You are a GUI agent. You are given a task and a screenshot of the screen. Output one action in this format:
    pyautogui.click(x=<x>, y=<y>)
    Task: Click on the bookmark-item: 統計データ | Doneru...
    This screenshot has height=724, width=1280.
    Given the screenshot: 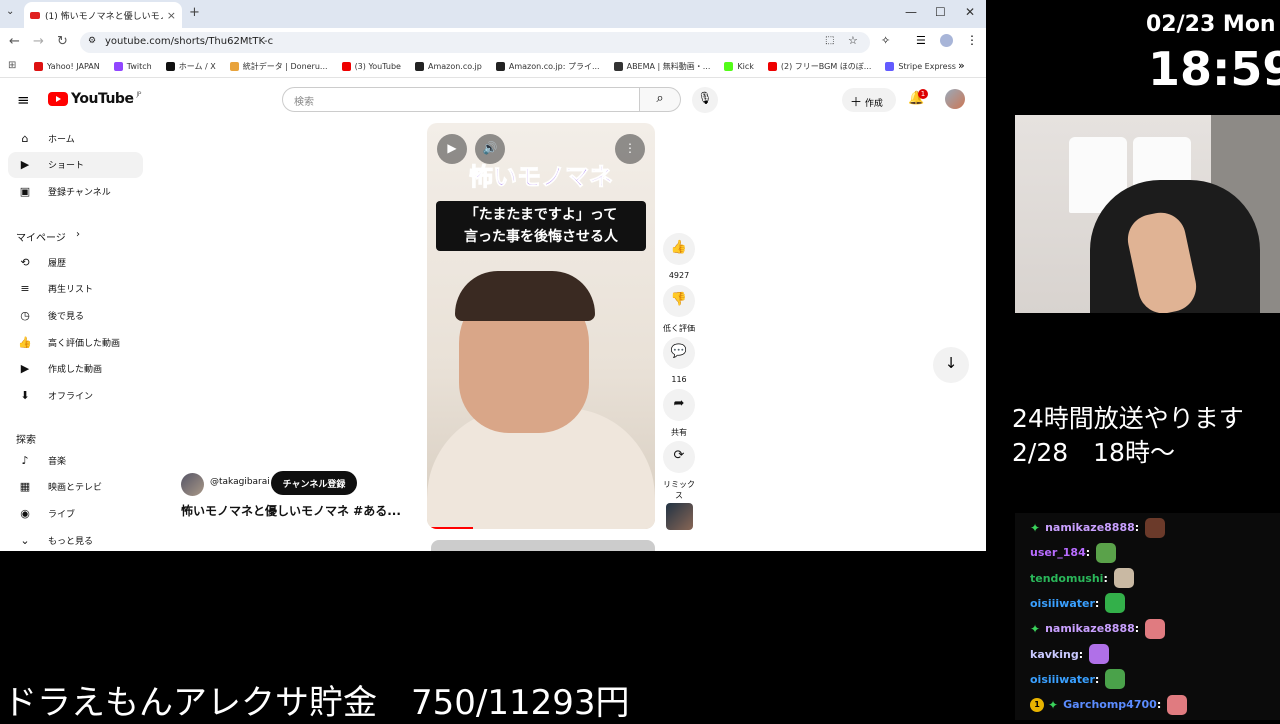 What is the action you would take?
    pyautogui.click(x=278, y=66)
    